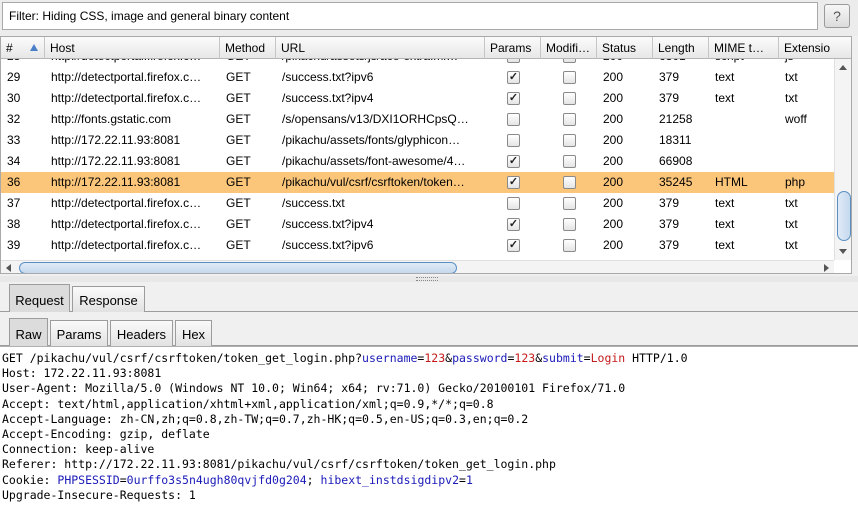 The image size is (858, 524). Describe the element at coordinates (82, 373) in the screenshot. I see `header-host: Host: 172.22.11.93:8081` at that location.